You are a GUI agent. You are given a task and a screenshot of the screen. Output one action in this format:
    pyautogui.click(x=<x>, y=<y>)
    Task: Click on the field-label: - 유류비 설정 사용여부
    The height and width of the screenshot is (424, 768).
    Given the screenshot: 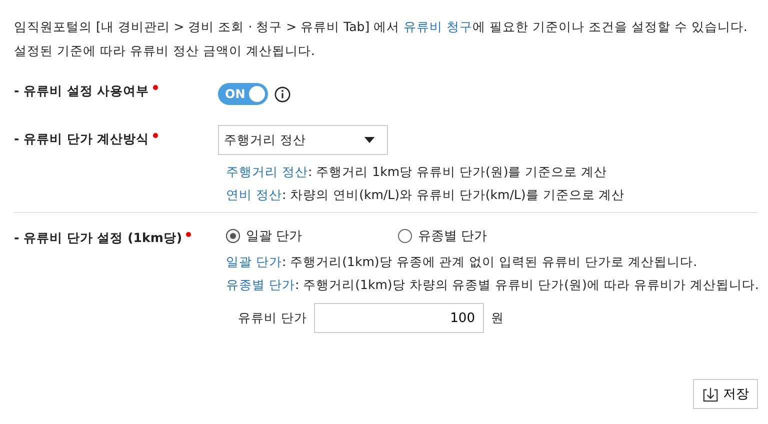 What is the action you would take?
    pyautogui.click(x=82, y=91)
    